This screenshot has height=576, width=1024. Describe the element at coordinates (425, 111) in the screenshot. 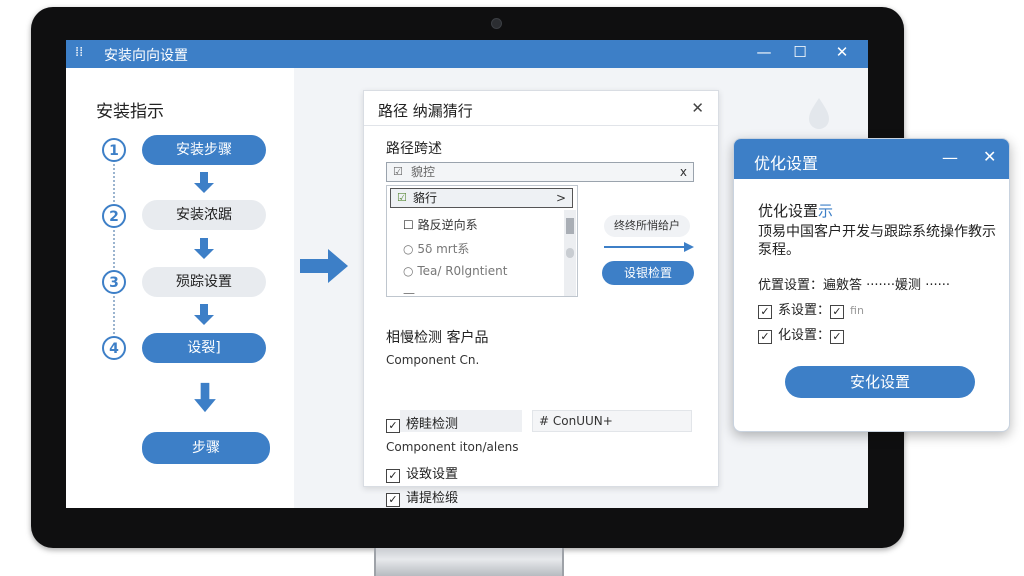

I see `path-dialog-title: 路径 纳漏猜行` at that location.